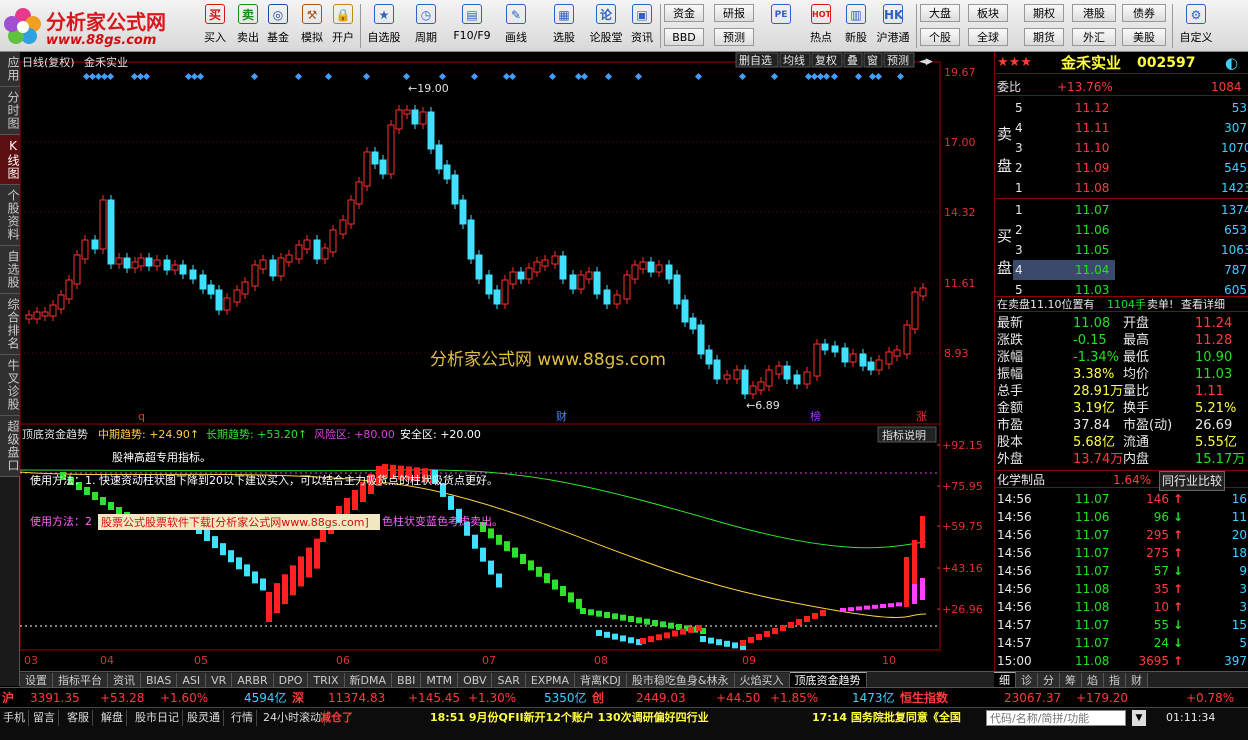  I want to click on quote-tab-6: 指, so click(1115, 680).